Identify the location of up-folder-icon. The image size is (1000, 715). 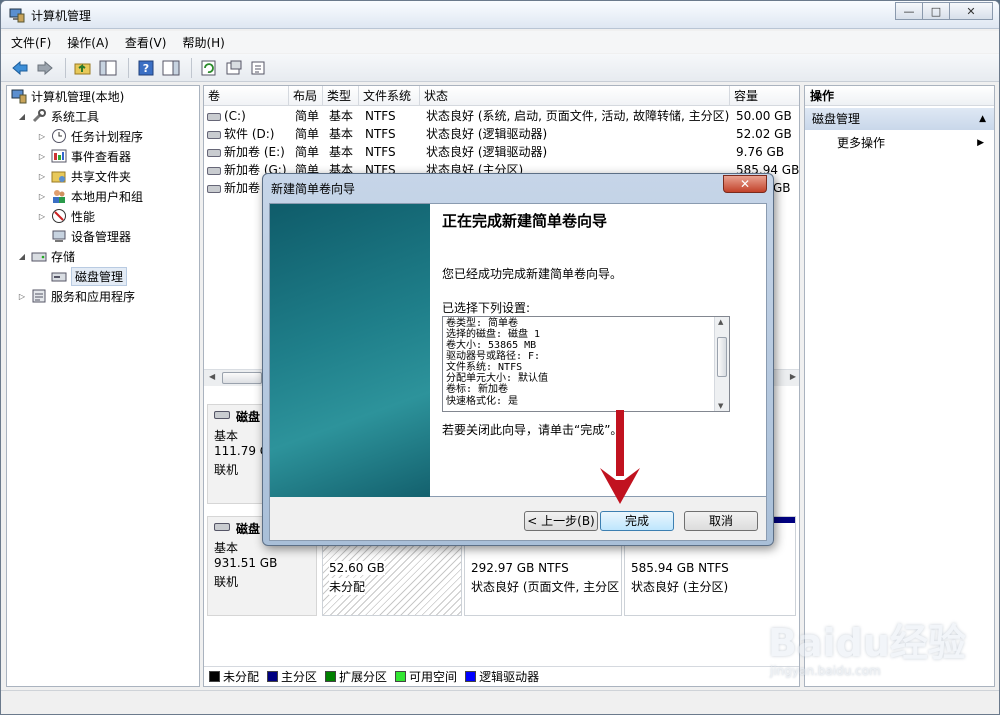
(83, 68).